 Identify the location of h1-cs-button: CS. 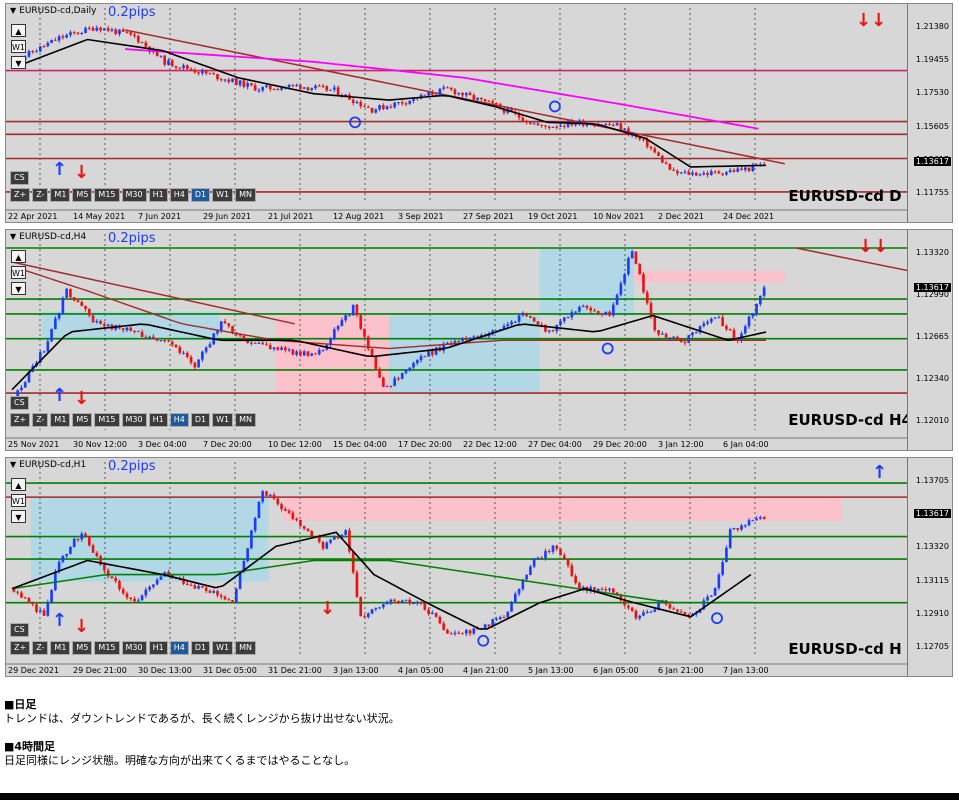
(19, 630).